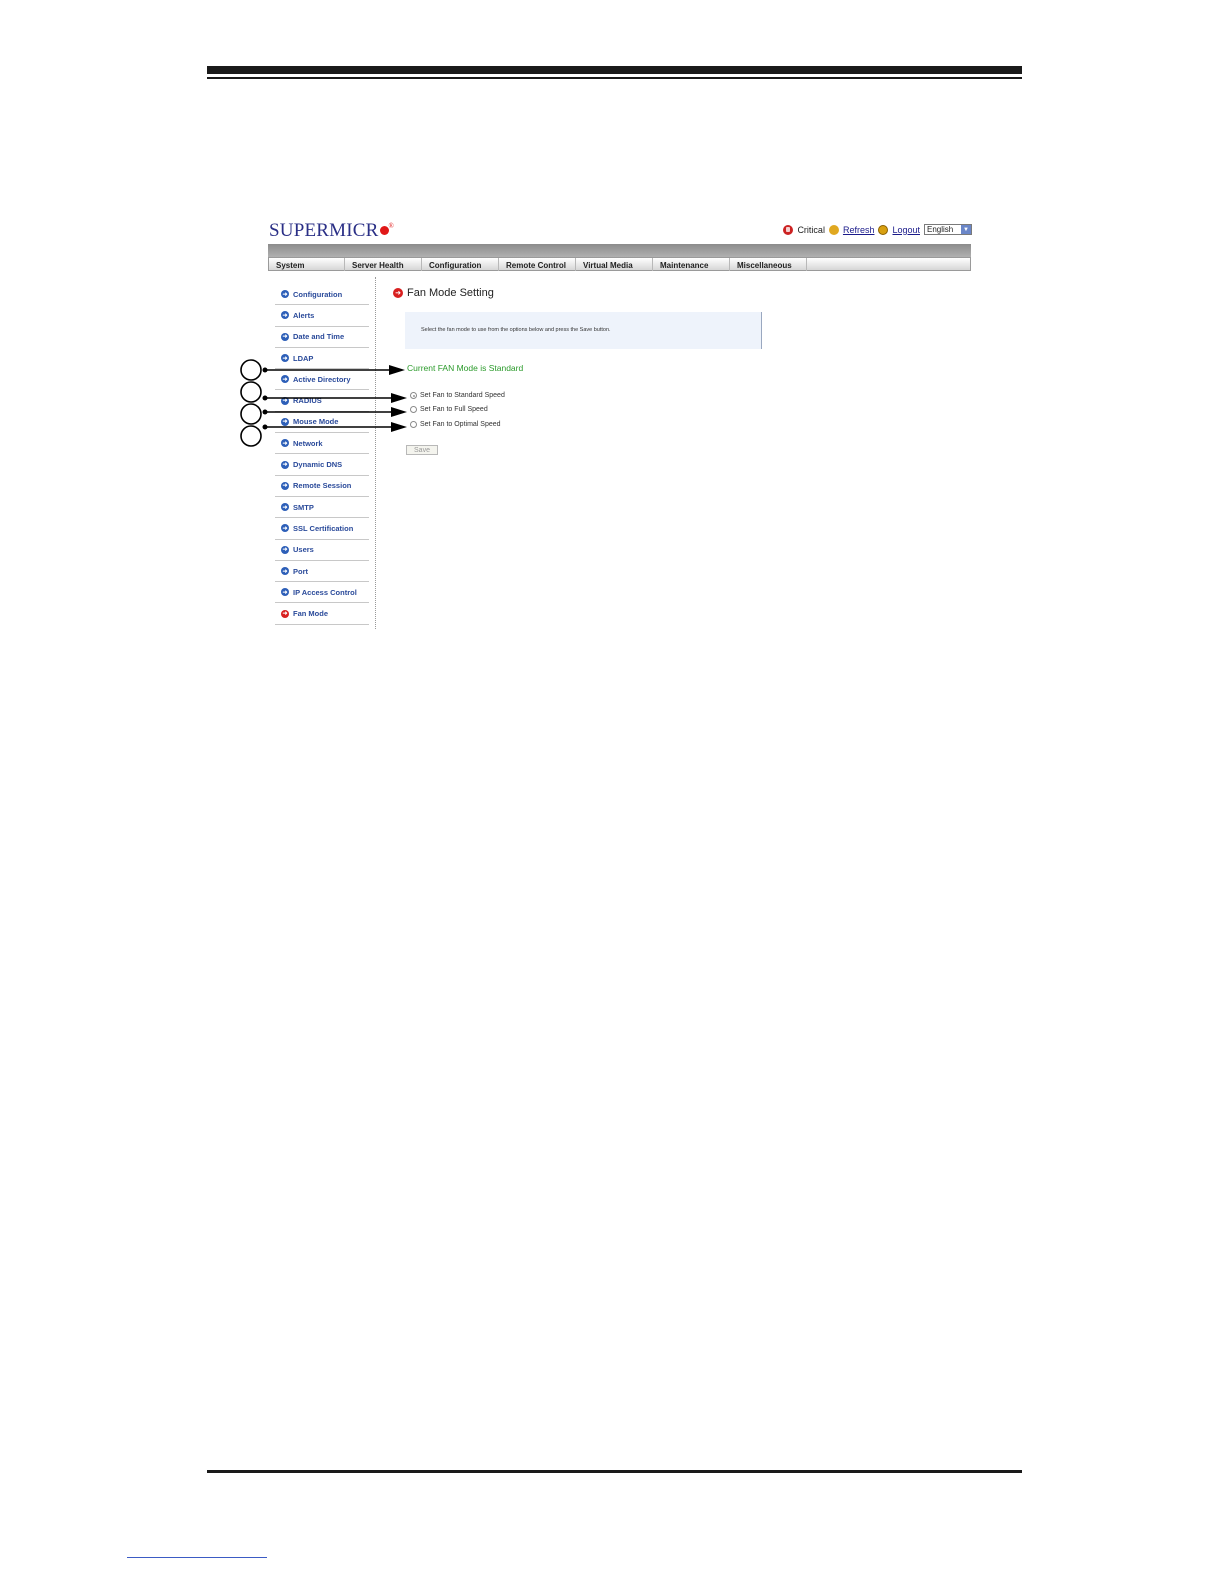  What do you see at coordinates (460, 264) in the screenshot?
I see `menu-configuration: Configuration` at bounding box center [460, 264].